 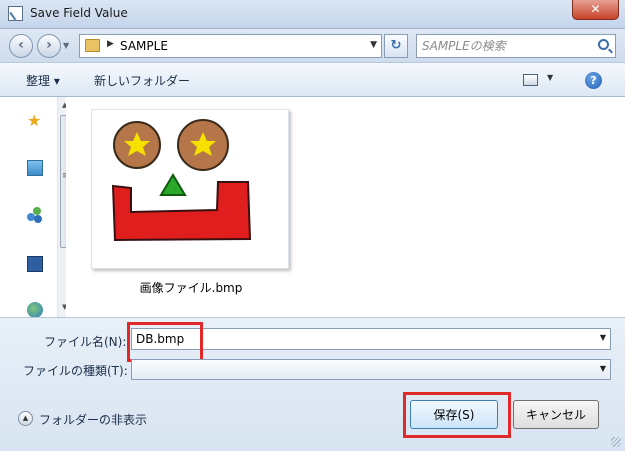 I want to click on view-icon, so click(x=530, y=80).